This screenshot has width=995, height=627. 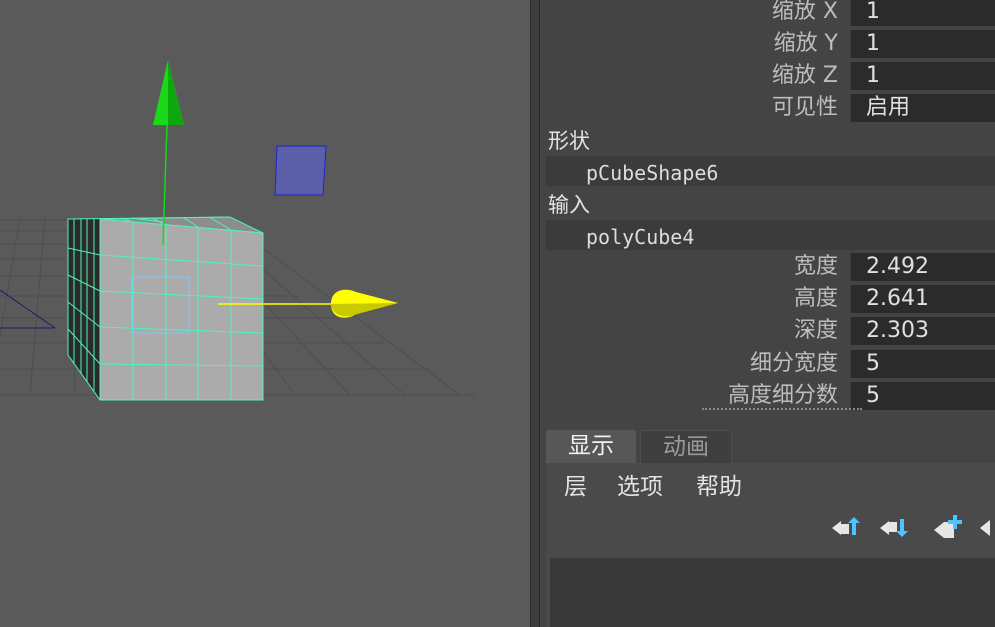 I want to click on move-layer-up-icon, so click(x=846, y=528).